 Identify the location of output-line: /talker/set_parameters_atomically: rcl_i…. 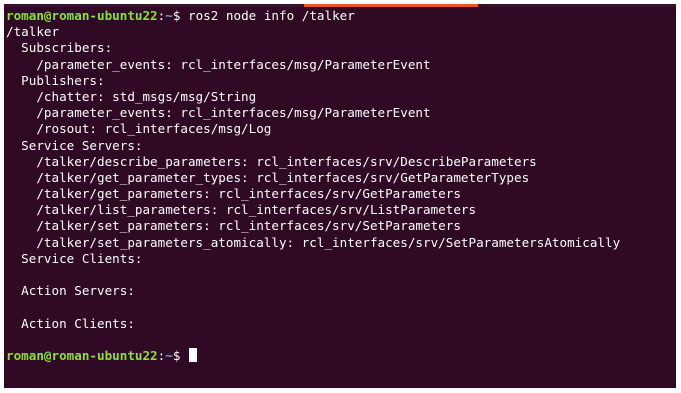
(313, 242).